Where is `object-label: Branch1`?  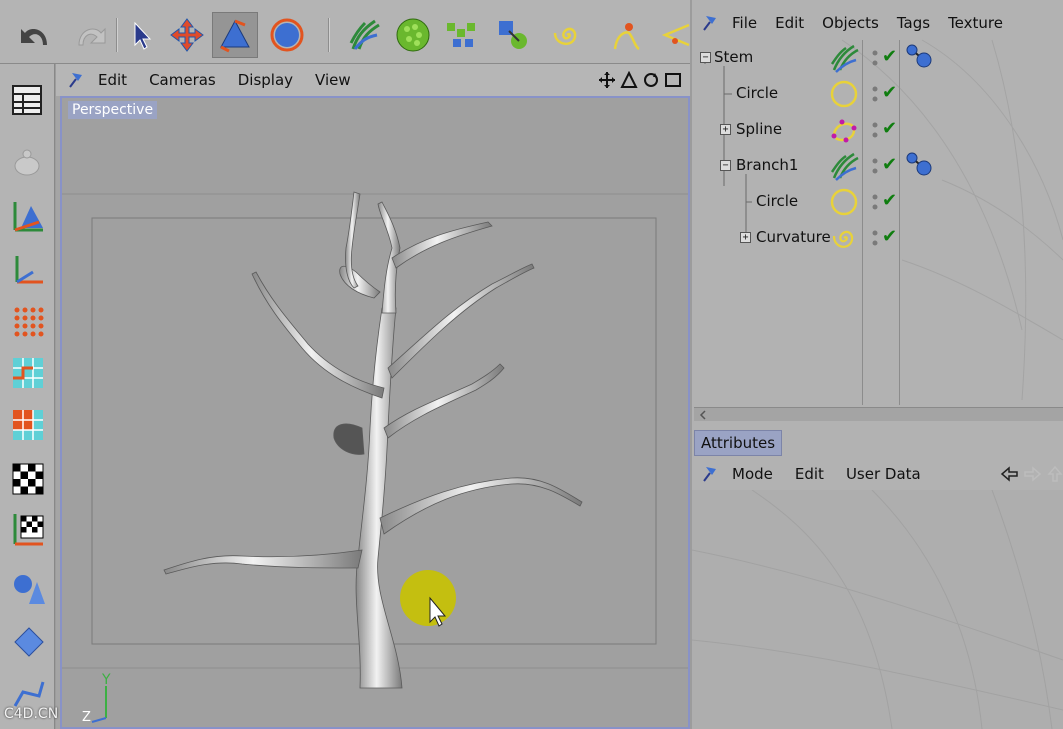 object-label: Branch1 is located at coordinates (767, 165).